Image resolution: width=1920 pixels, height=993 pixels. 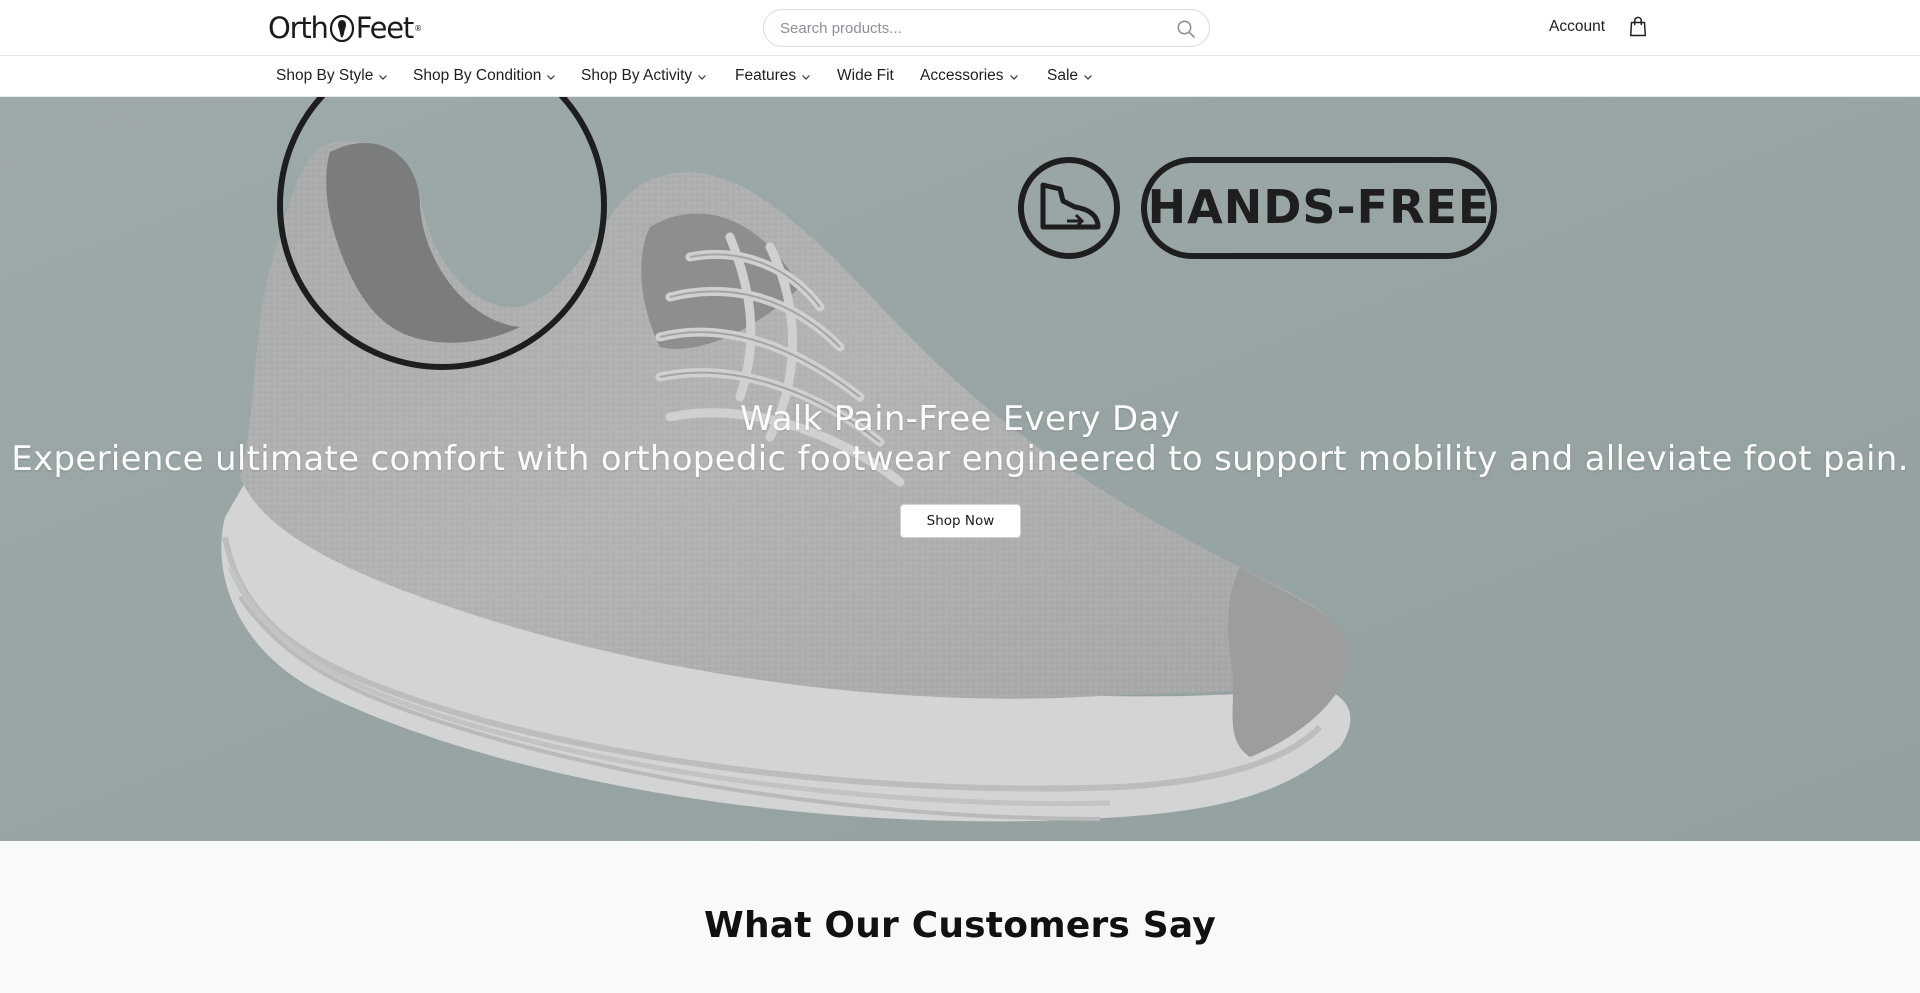 I want to click on top-header: Orth Feet ® Account, so click(x=960, y=28).